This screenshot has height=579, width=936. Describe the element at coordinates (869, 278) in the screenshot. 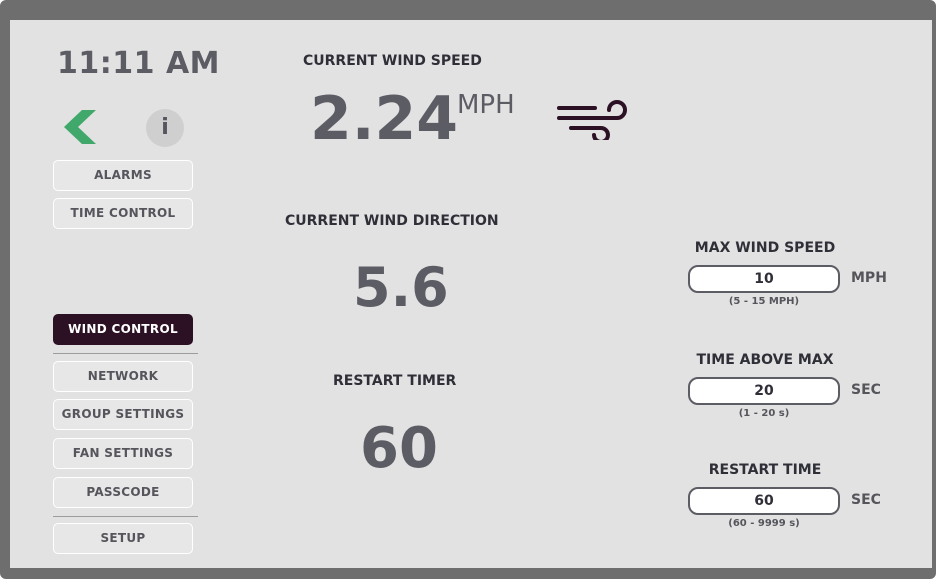

I see `max-wind-speed-unit: MPH` at that location.